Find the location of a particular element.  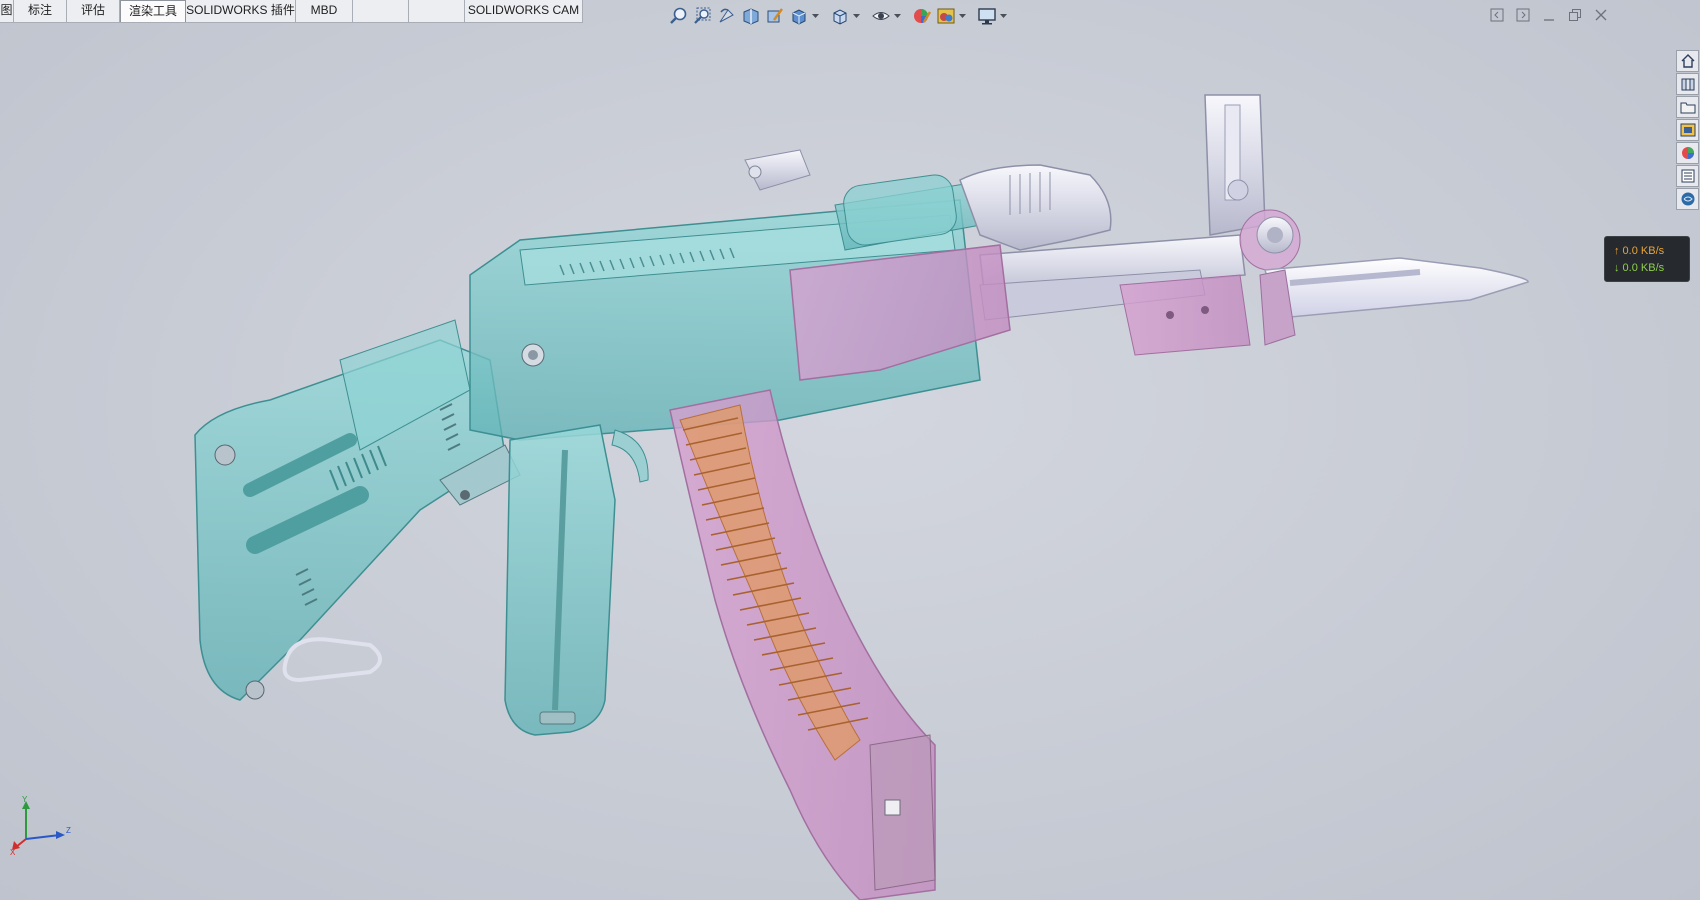

triad-z-label: Z is located at coordinates (68, 830).